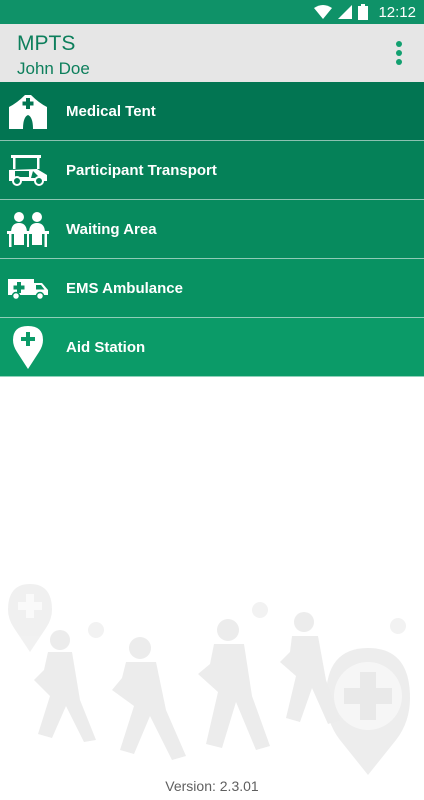 The width and height of the screenshot is (424, 800). I want to click on ambulance-icon, so click(28, 290).